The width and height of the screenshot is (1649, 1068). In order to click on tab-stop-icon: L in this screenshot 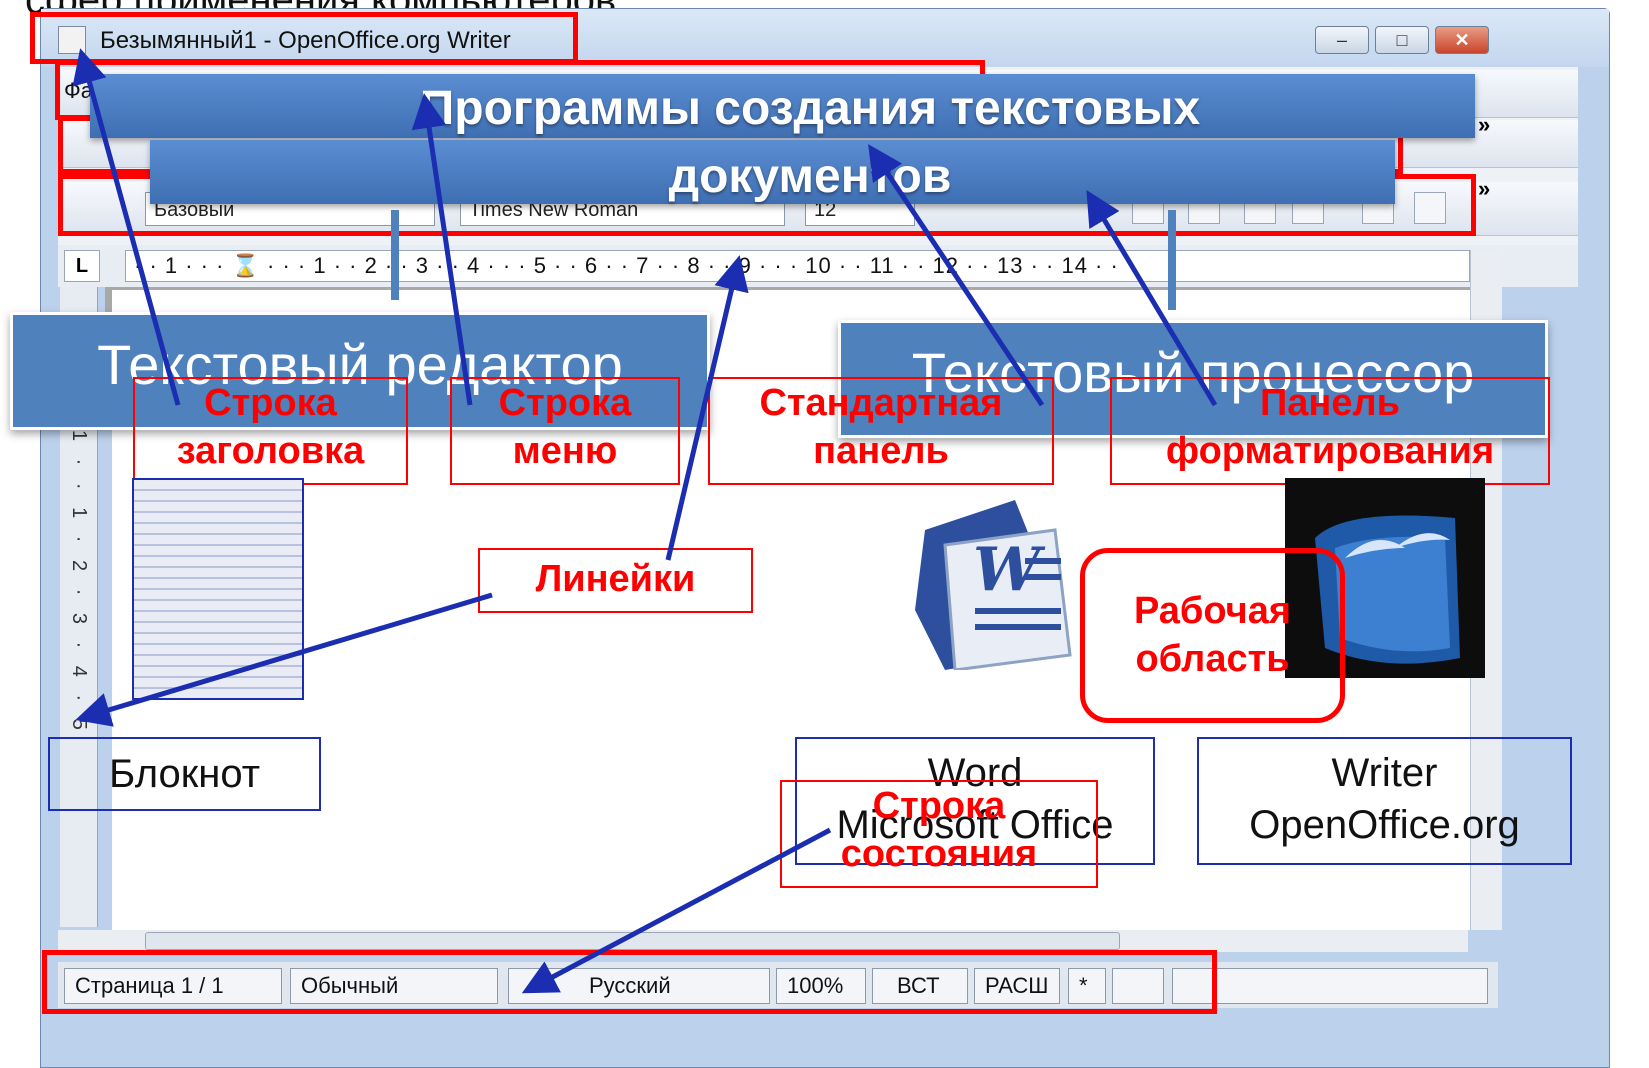, I will do `click(82, 266)`.